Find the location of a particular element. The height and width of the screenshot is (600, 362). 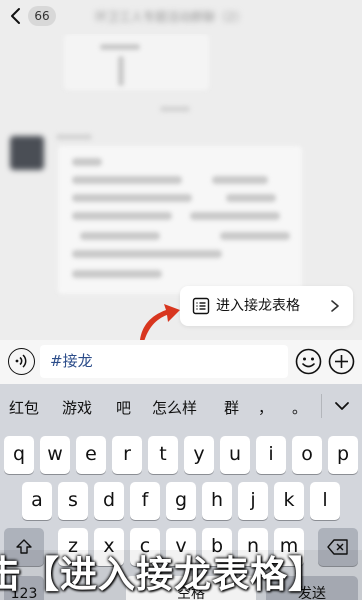

key-t: t is located at coordinates (163, 455).